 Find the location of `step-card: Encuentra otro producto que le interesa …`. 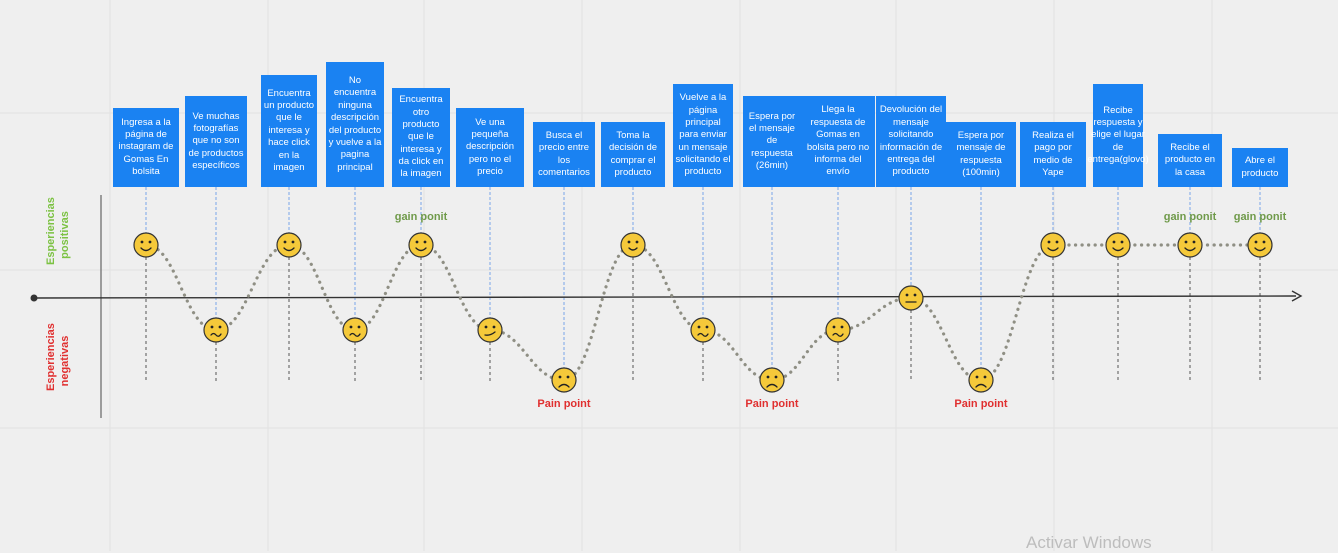

step-card: Encuentra otro producto que le interesa … is located at coordinates (421, 137).